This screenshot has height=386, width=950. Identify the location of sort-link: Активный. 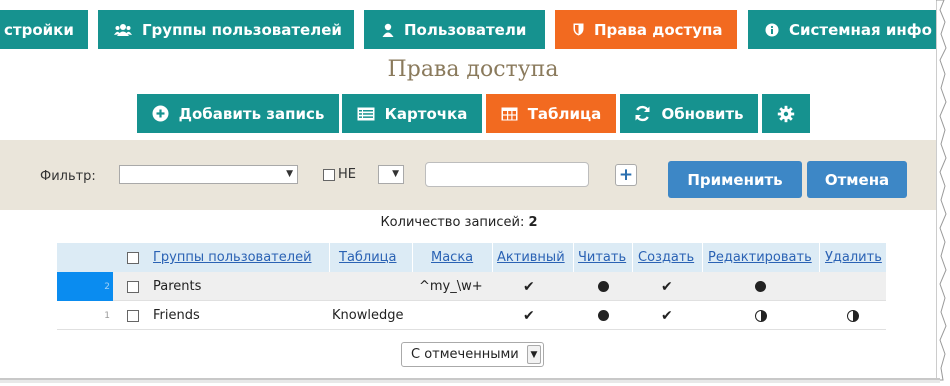
(531, 257).